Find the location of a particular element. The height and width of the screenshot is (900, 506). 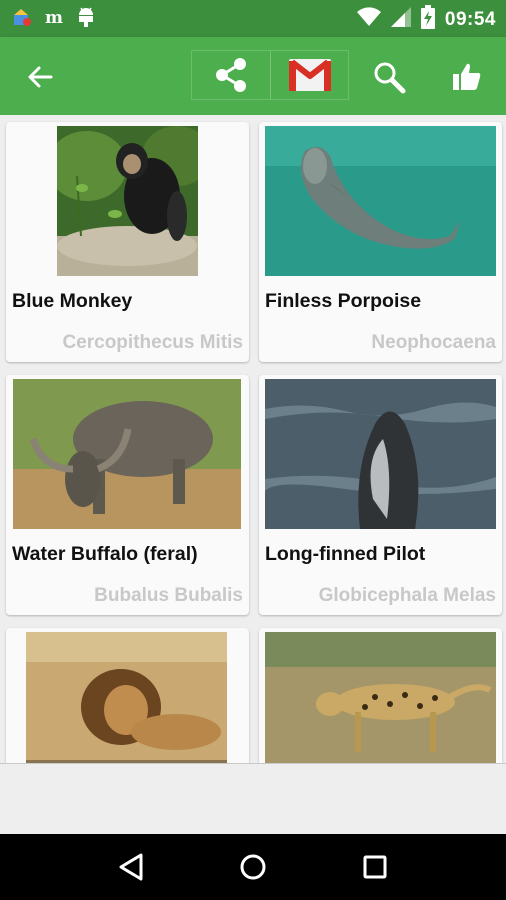

lion-photo is located at coordinates (126, 697).